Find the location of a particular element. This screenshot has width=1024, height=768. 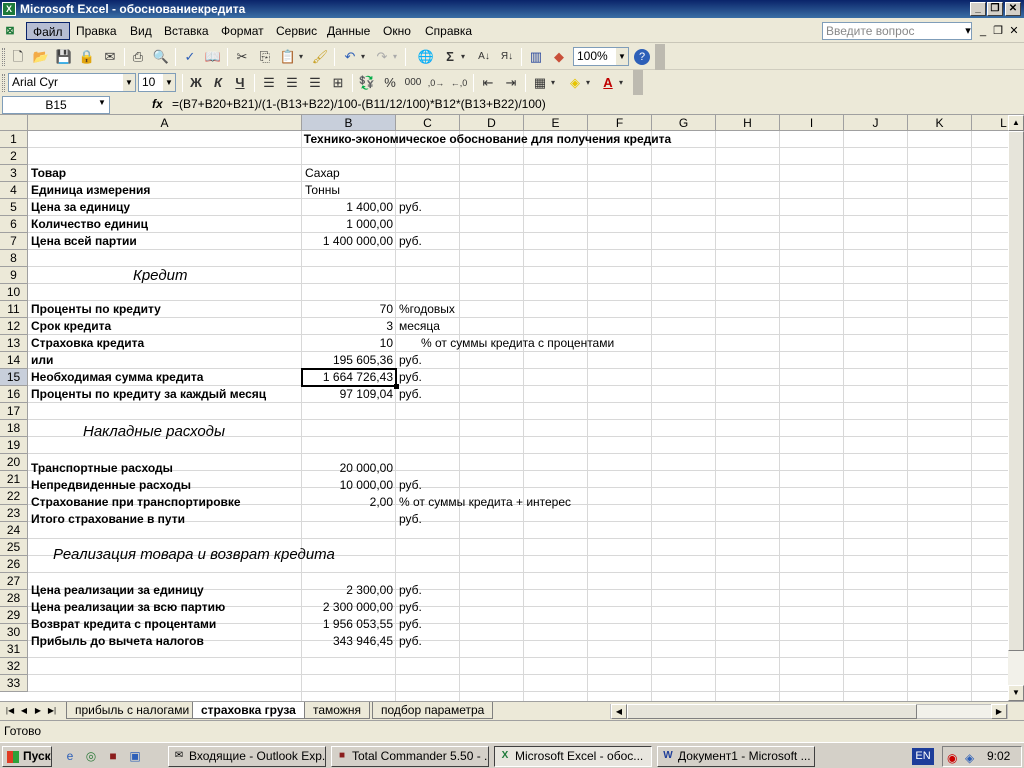

network-icon: ◉ is located at coordinates (952, 758).